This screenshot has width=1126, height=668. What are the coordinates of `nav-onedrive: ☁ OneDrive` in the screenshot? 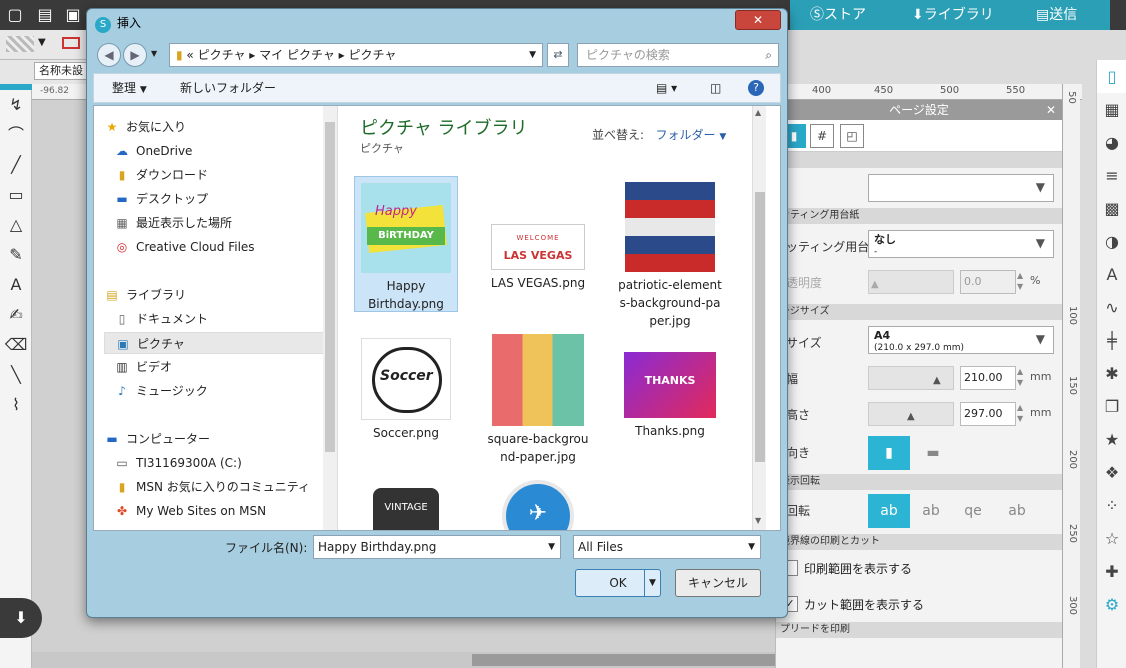 It's located at (217, 151).